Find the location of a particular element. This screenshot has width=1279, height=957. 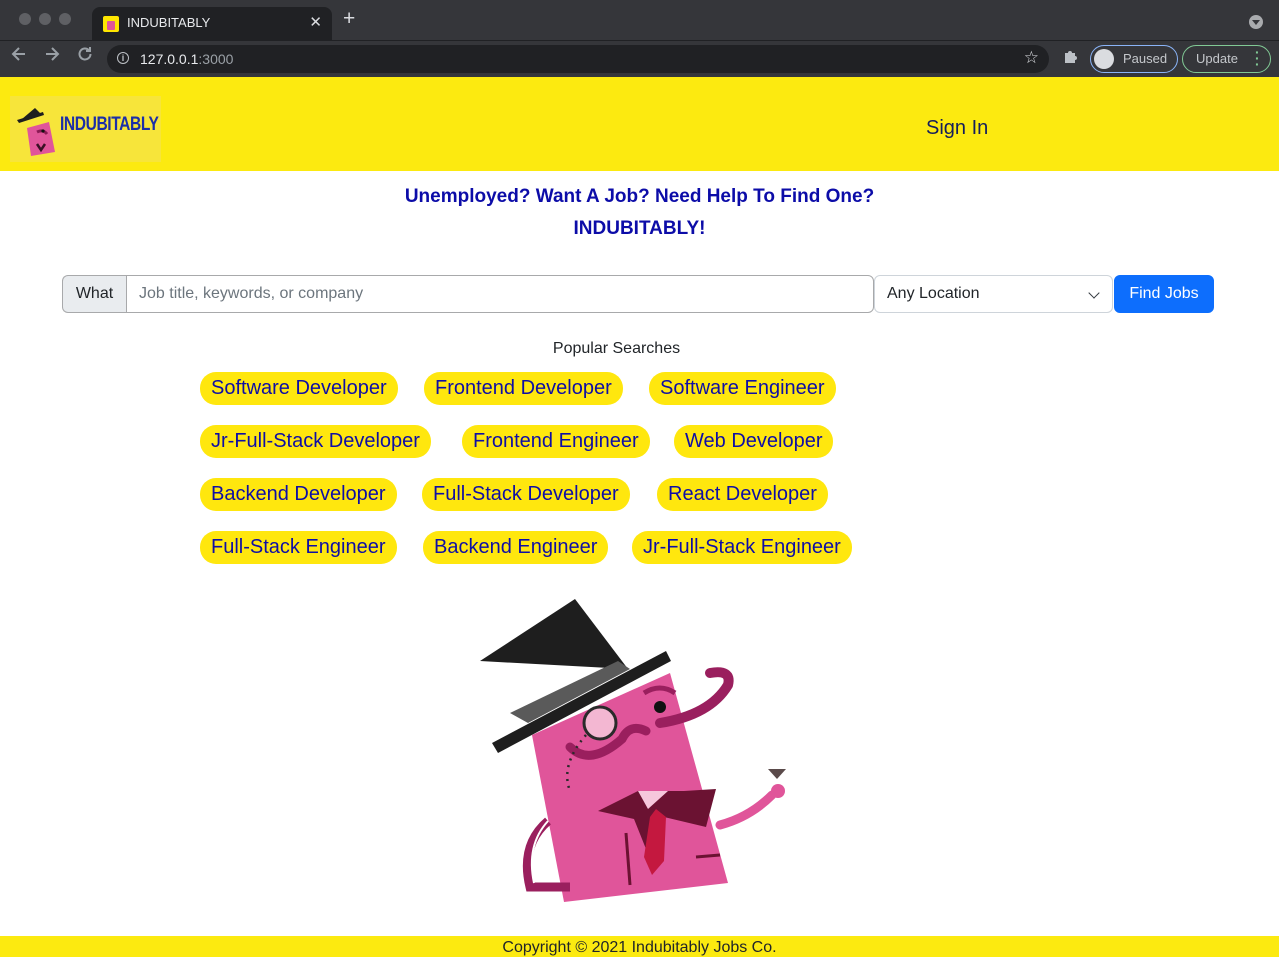

popular-search-chip: React Developer is located at coordinates (742, 494).